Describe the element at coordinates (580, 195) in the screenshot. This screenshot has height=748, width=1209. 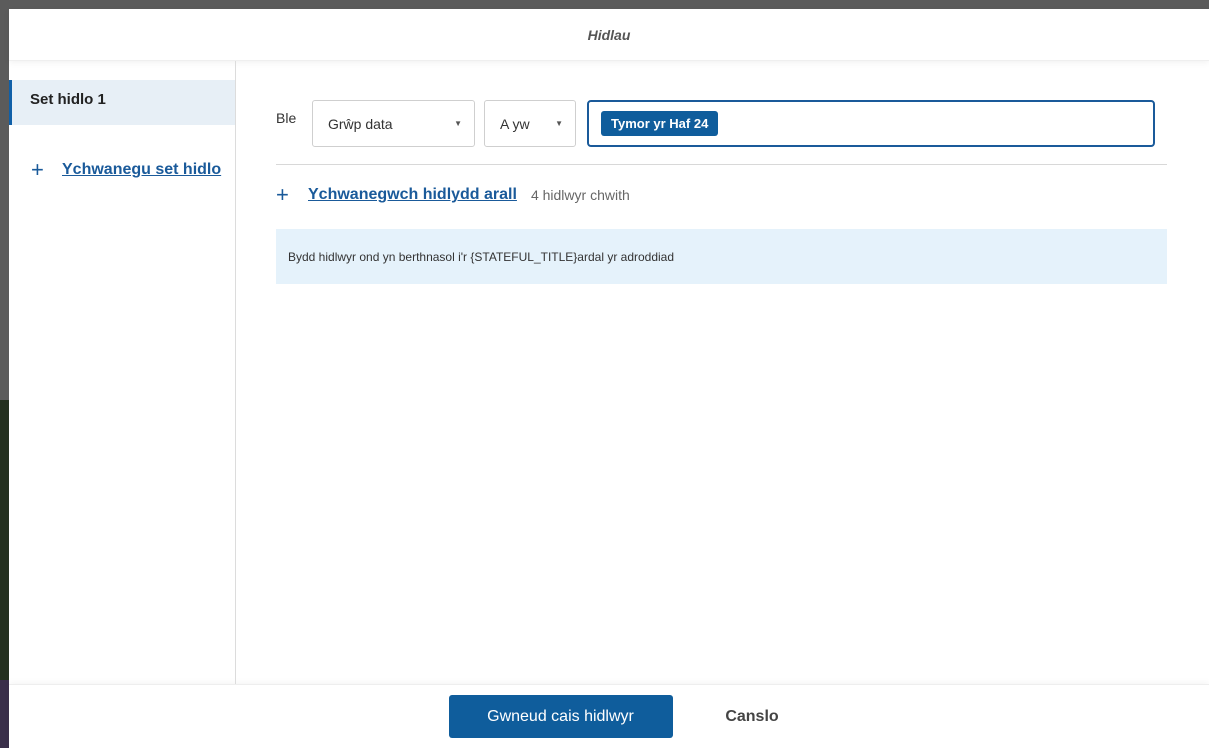
I see `filters-remaining-count: 4 hidlwyr chwith` at that location.